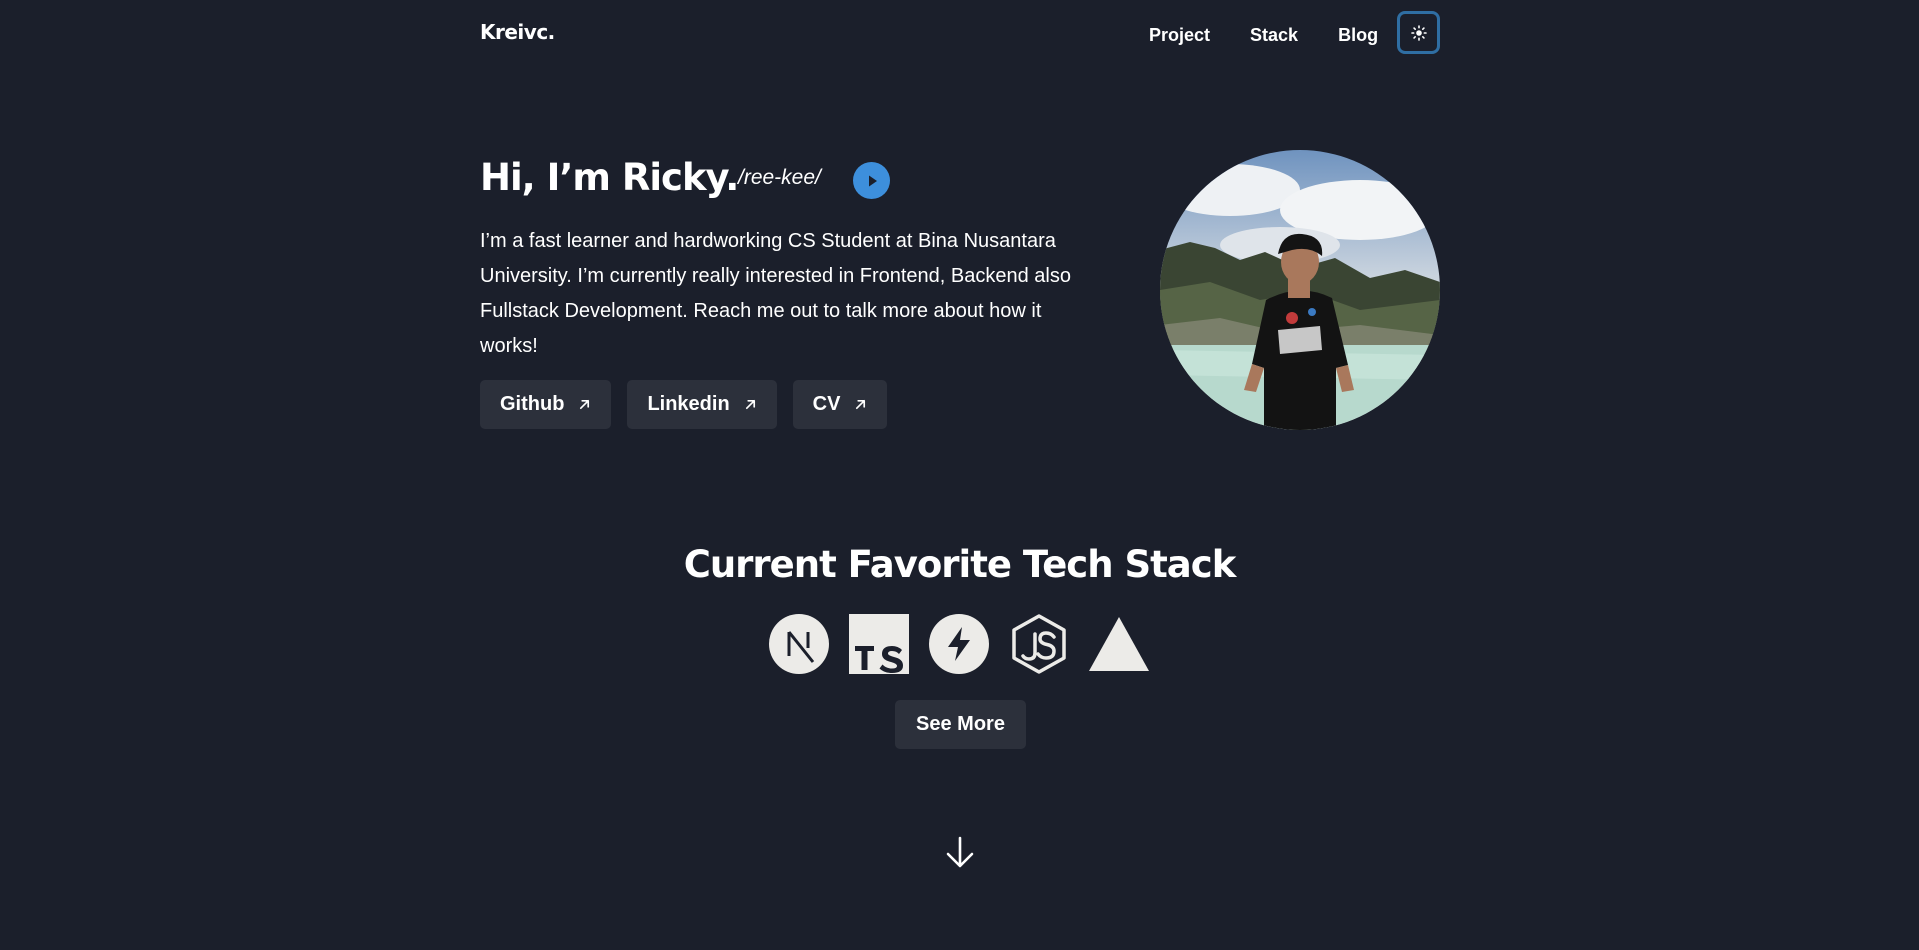 This screenshot has height=950, width=1919. I want to click on cv-link-button: CV, so click(840, 404).